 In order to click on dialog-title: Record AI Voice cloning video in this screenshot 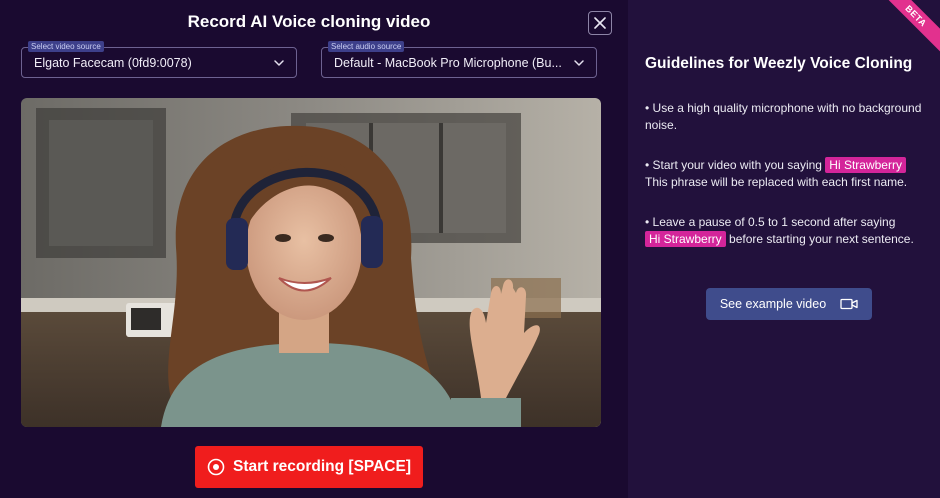, I will do `click(309, 21)`.